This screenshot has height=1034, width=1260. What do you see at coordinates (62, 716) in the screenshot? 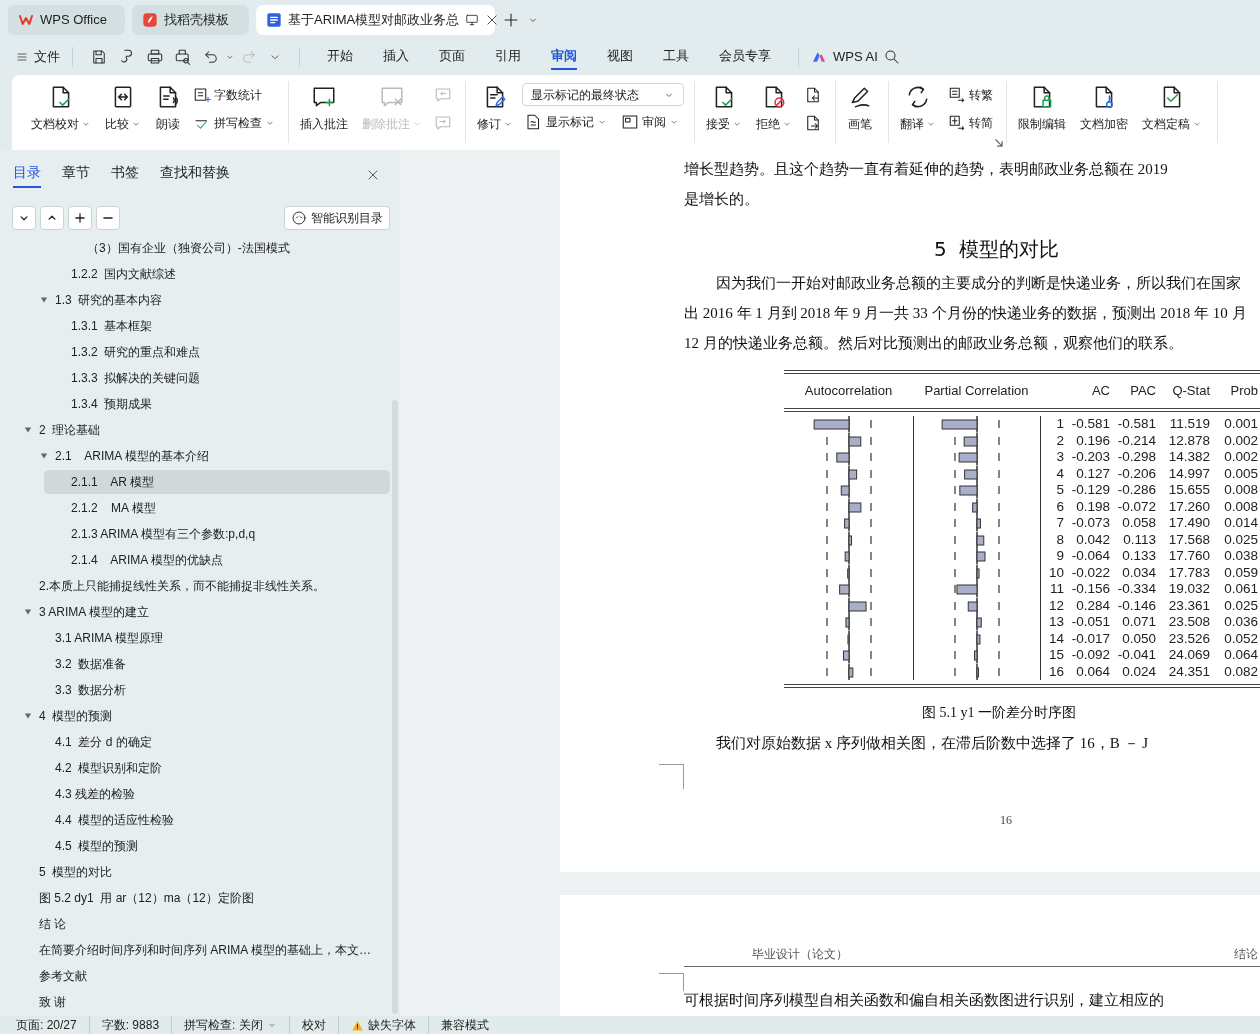
I see `outline-item: 4 模型的预测` at bounding box center [62, 716].